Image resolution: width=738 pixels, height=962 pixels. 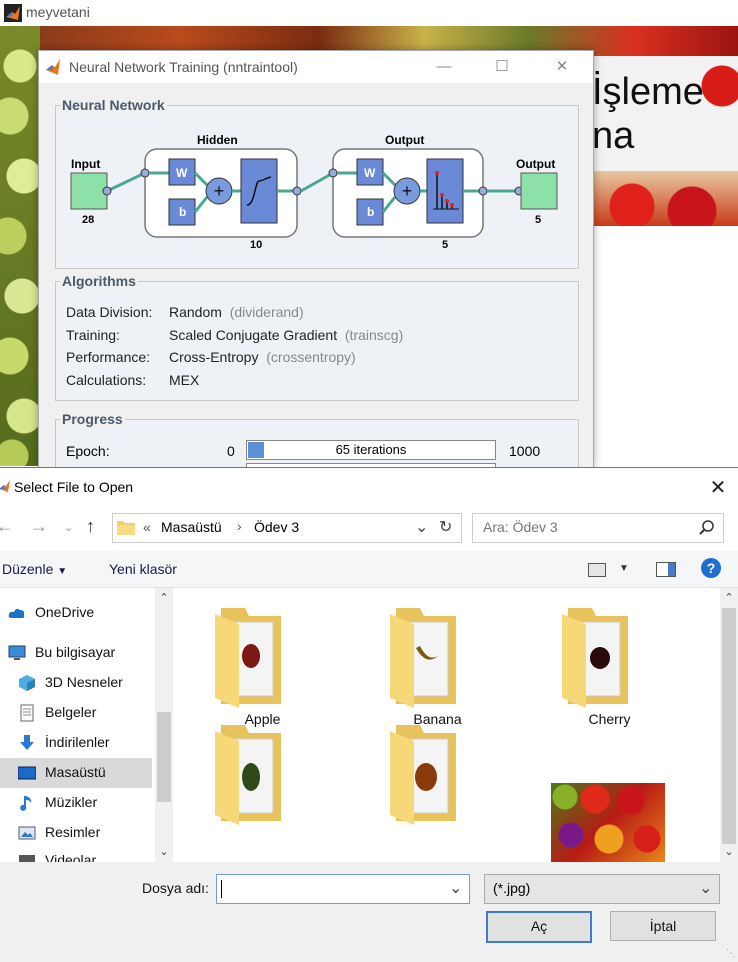 I want to click on organize-label: Düzenle, so click(x=28, y=569).